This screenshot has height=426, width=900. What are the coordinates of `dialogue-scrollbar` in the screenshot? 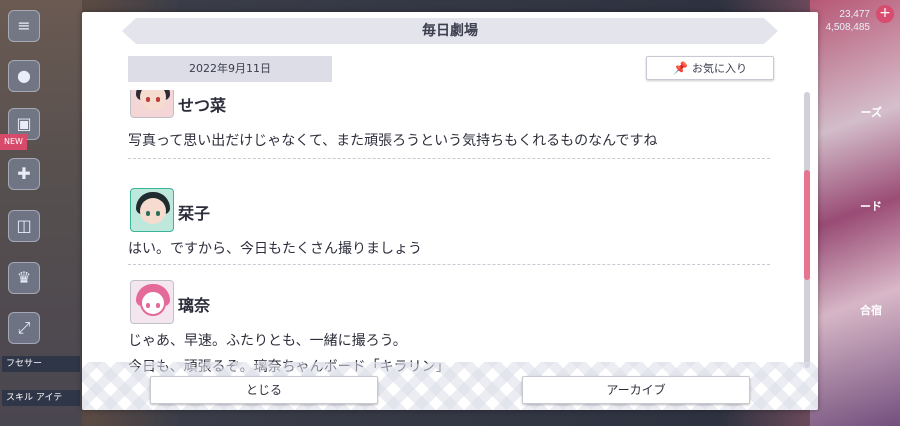 It's located at (807, 230).